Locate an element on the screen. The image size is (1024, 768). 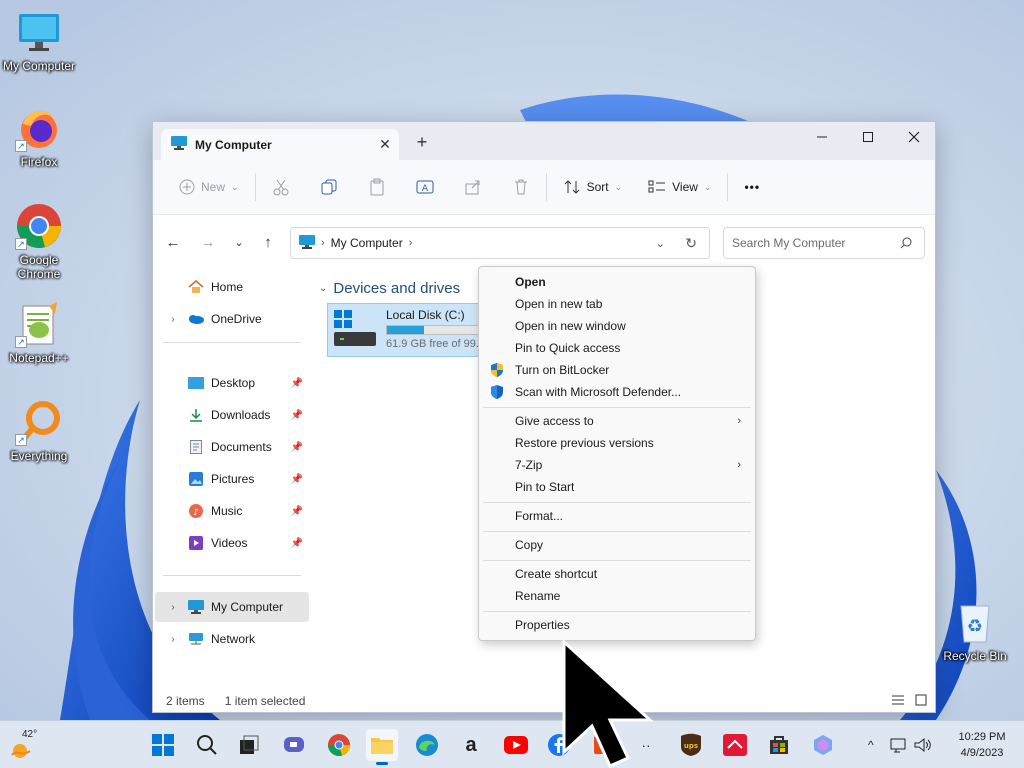
minimize-button is located at coordinates (822, 137).